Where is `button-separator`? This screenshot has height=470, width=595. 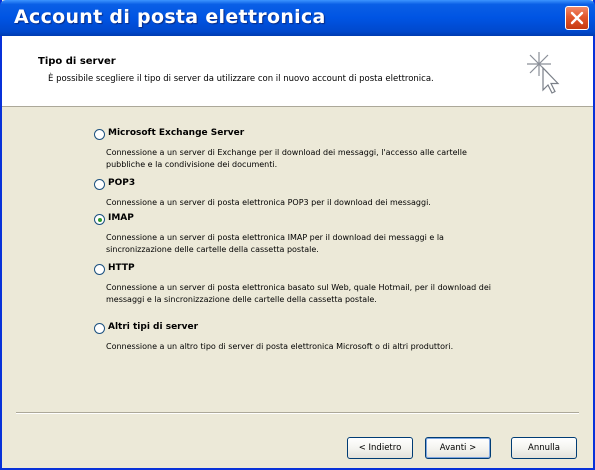 button-separator is located at coordinates (297, 413).